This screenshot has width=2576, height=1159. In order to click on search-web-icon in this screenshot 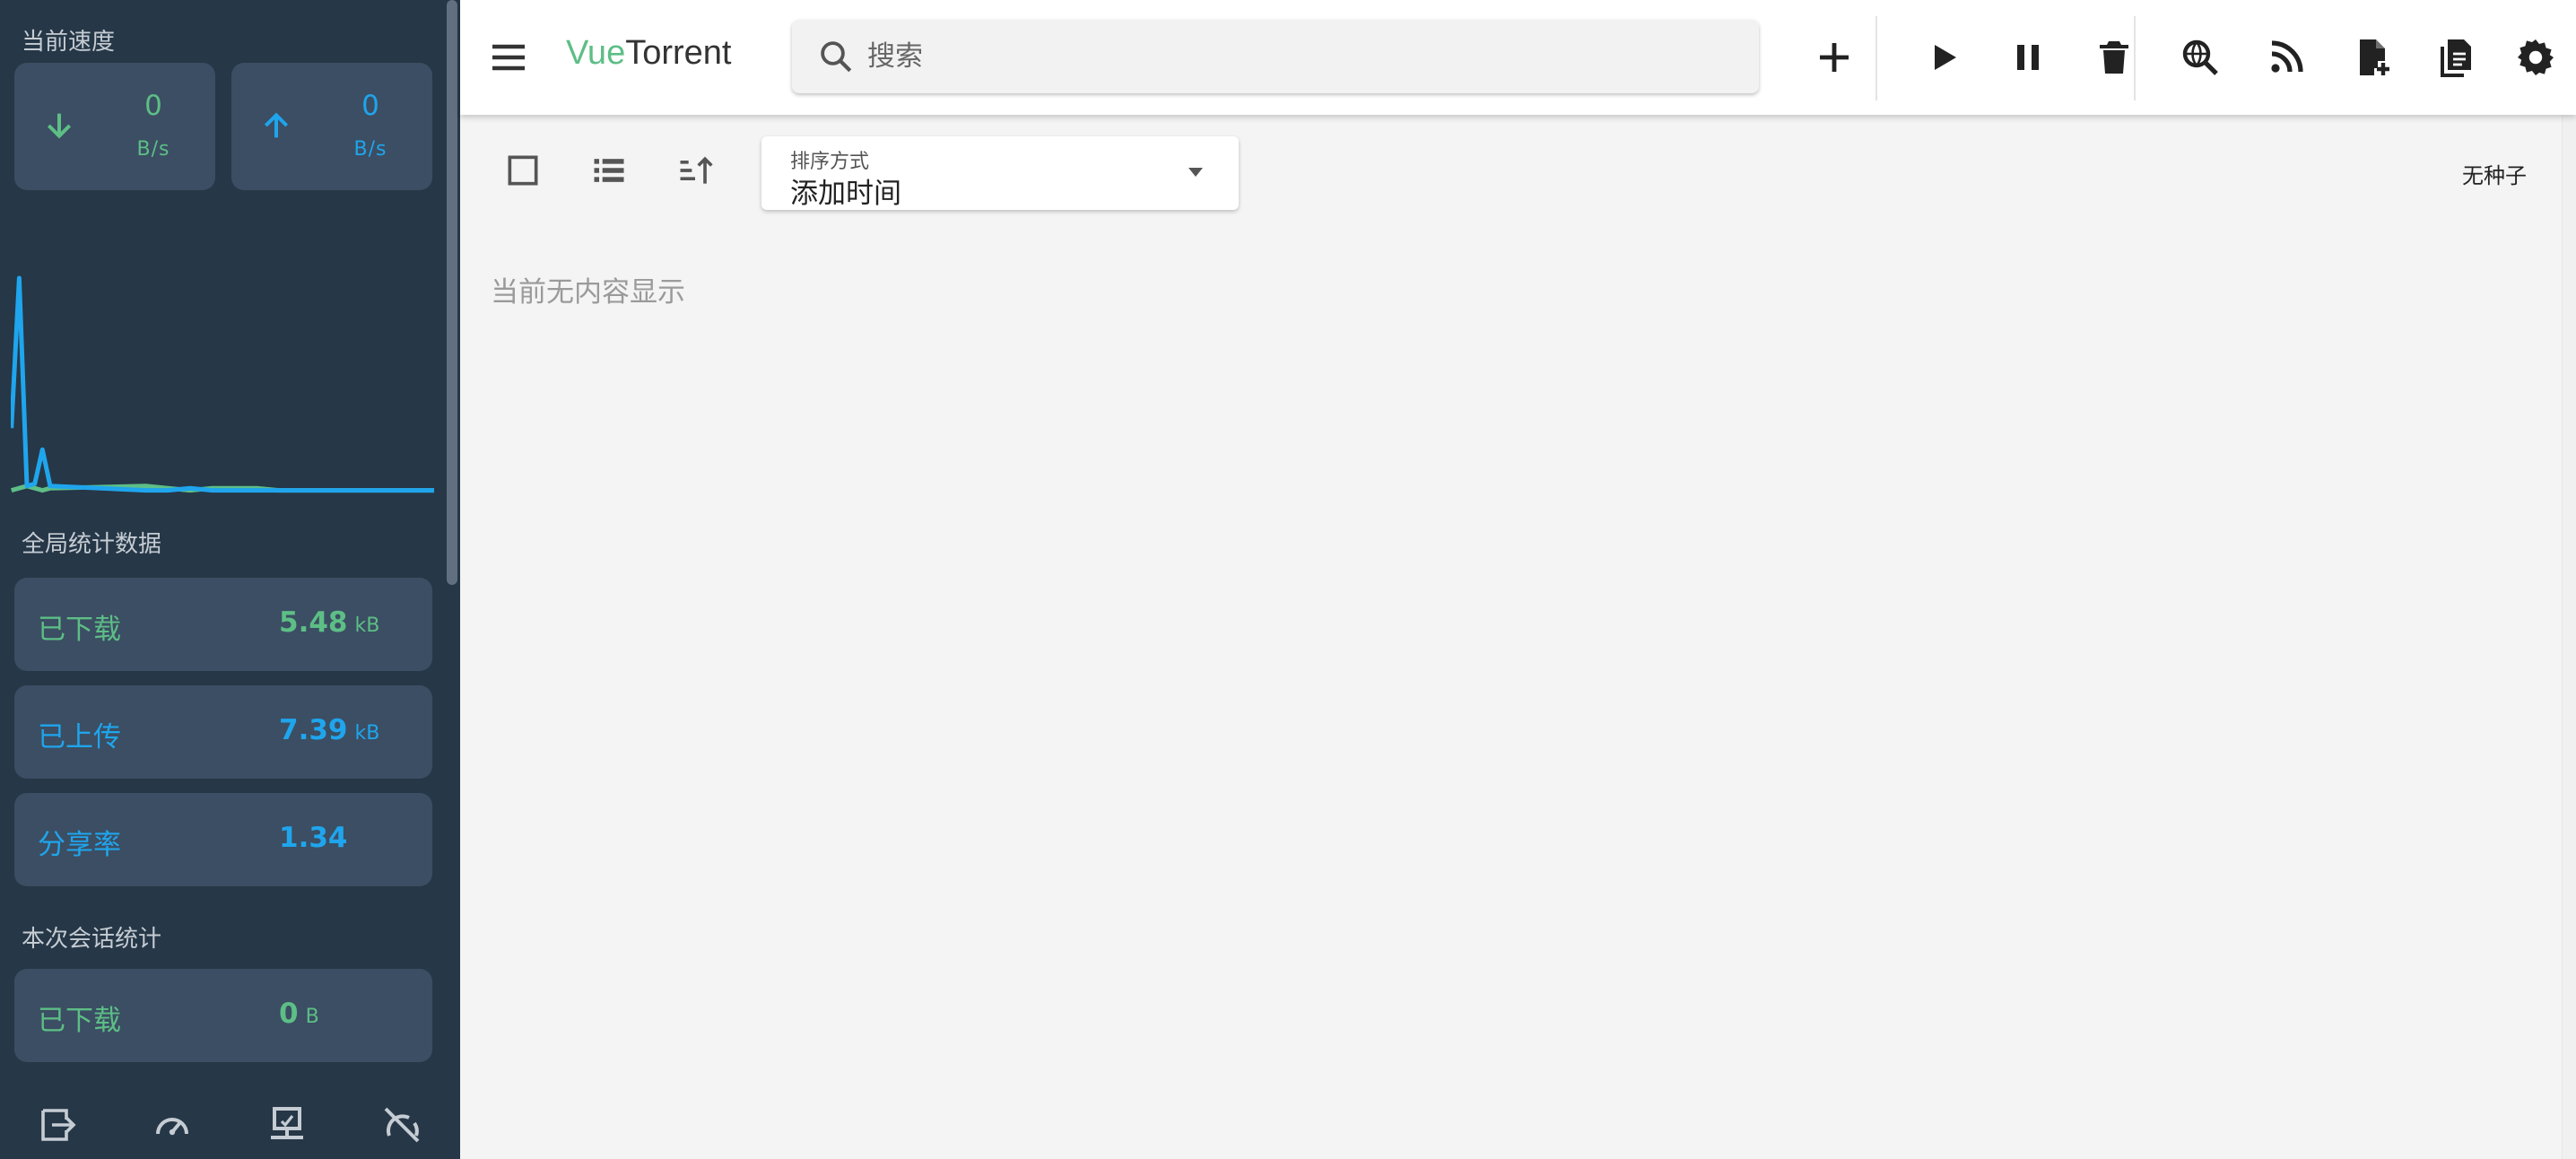, I will do `click(2200, 57)`.